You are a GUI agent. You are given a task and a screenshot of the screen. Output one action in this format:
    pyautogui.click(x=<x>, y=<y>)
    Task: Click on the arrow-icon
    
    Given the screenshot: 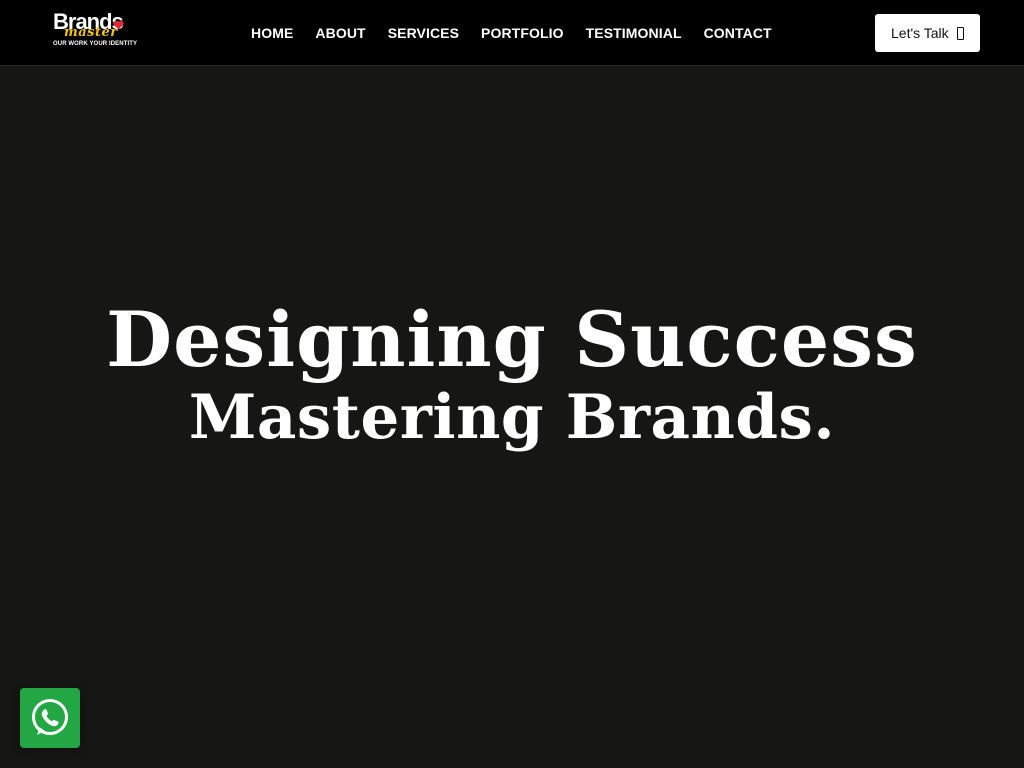 What is the action you would take?
    pyautogui.click(x=960, y=33)
    